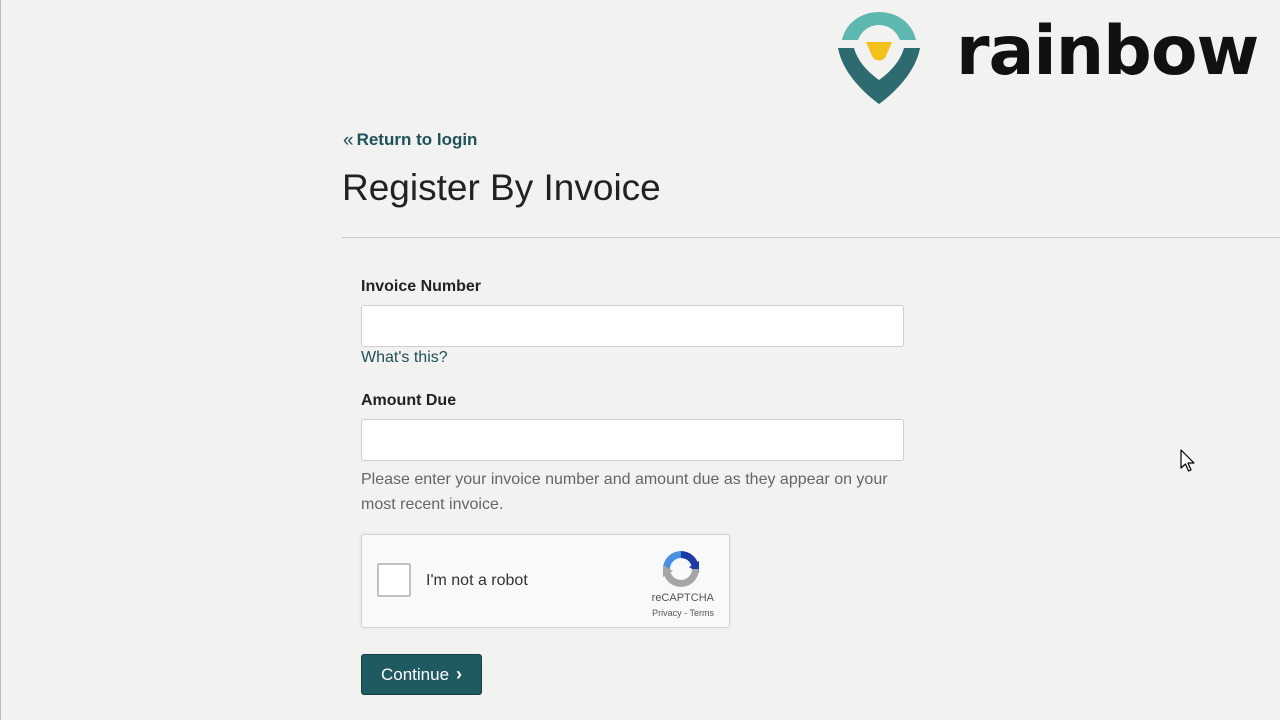 Image resolution: width=1280 pixels, height=720 pixels. I want to click on amount-due-input, so click(632, 440).